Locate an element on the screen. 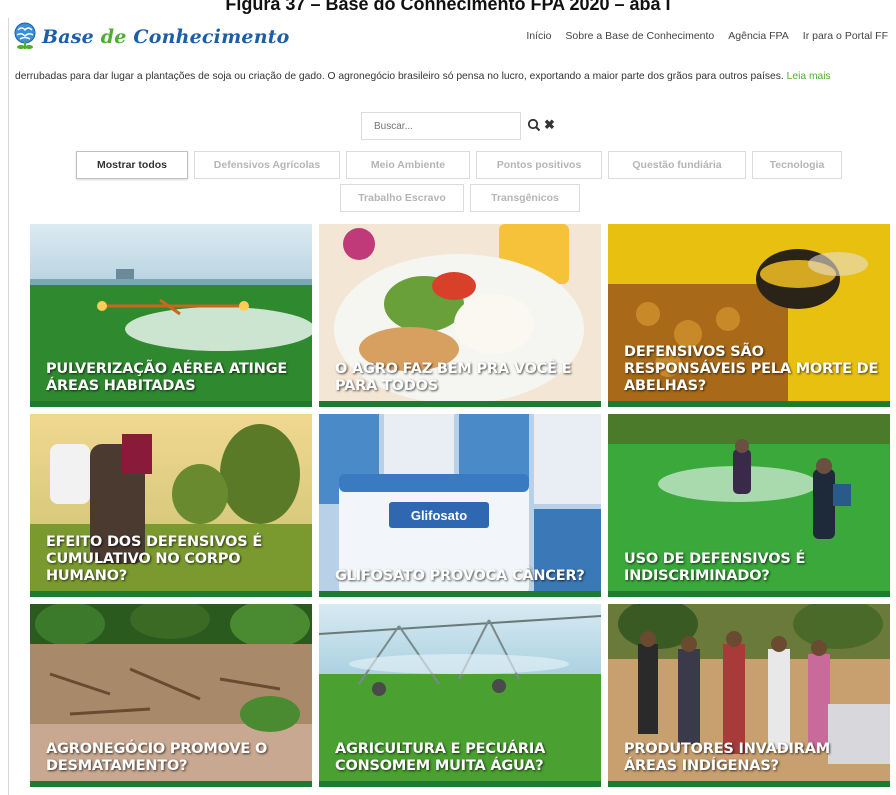 The width and height of the screenshot is (896, 795). filter-tecnologia: Tecnologia is located at coordinates (797, 165).